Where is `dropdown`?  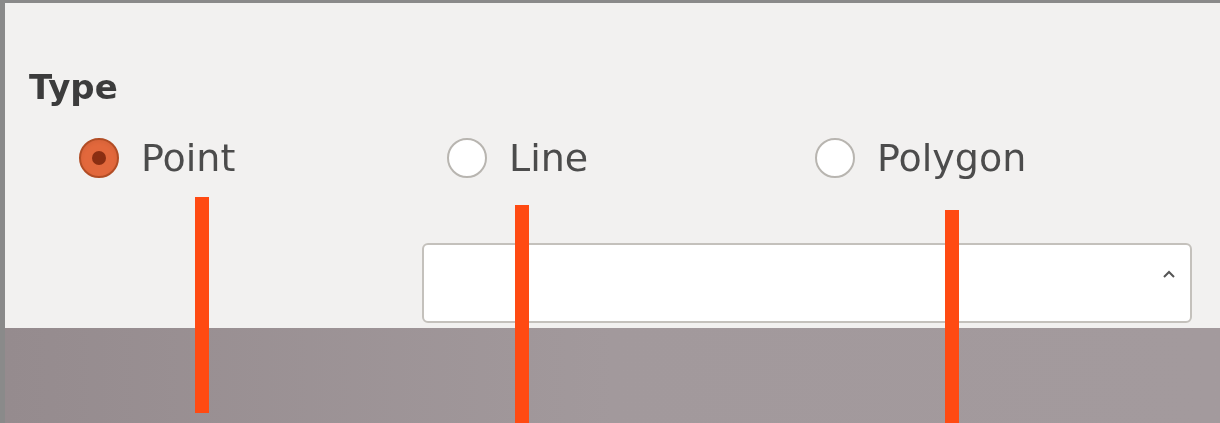
dropdown is located at coordinates (807, 283).